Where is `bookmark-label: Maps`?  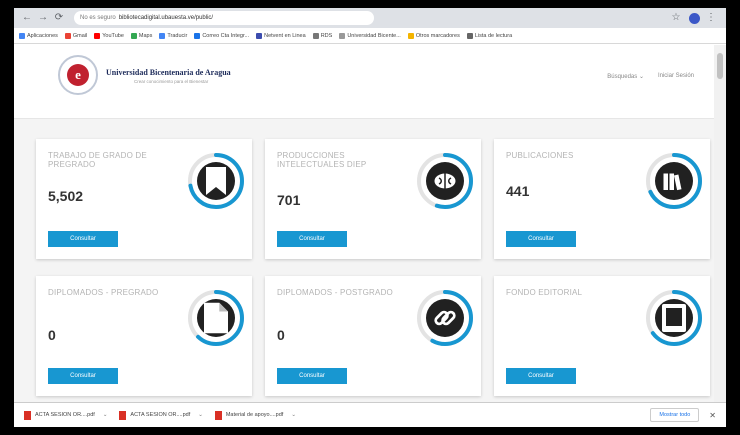 bookmark-label: Maps is located at coordinates (145, 35).